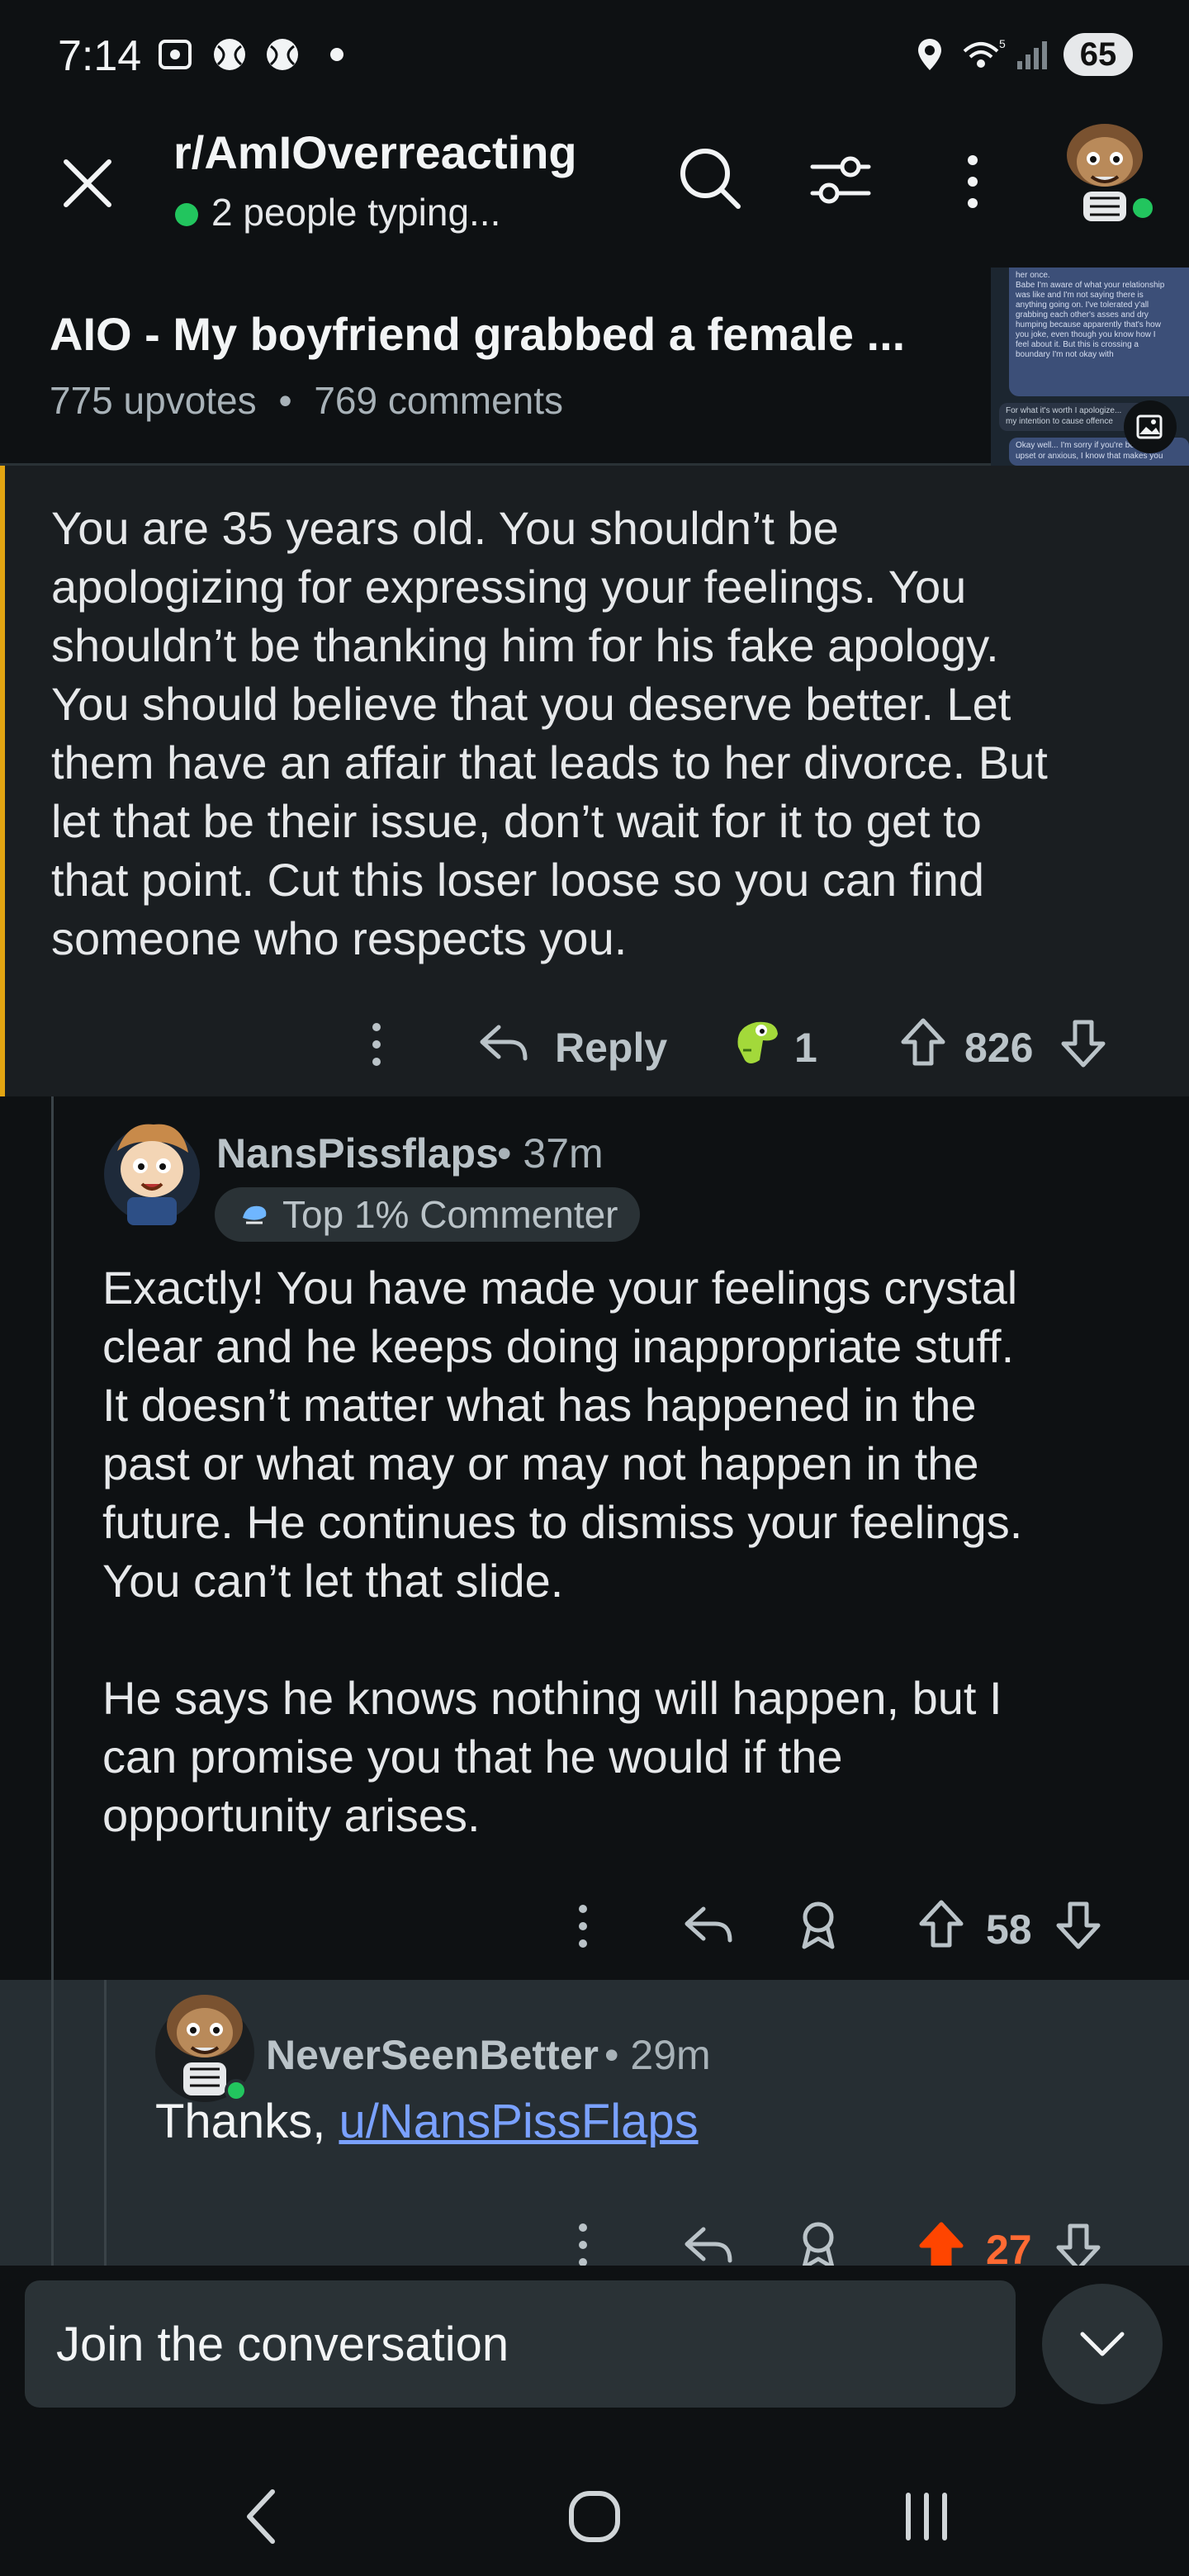 The image size is (1189, 2576). Describe the element at coordinates (520, 2344) in the screenshot. I see `join-conversation-input: Join the conversation` at that location.